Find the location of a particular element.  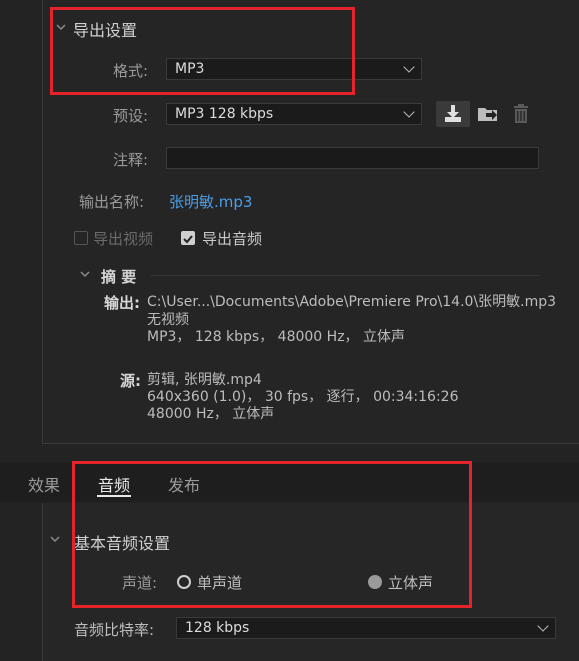

save-preset-icon is located at coordinates (453, 113).